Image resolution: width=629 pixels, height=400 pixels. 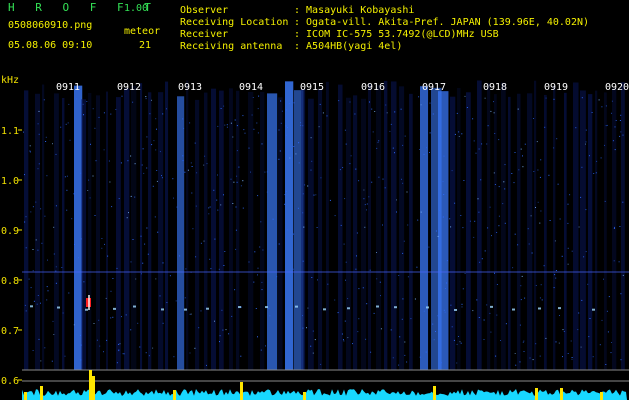 I want to click on info-key-antenna: Receiving antenna, so click(x=231, y=46).